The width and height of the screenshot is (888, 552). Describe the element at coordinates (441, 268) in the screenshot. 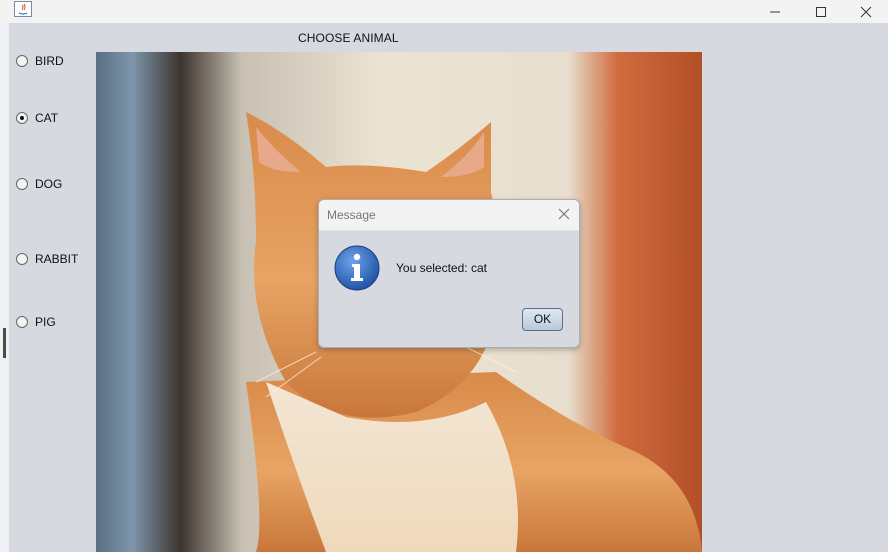

I see `dialog-message: You selected: cat` at that location.